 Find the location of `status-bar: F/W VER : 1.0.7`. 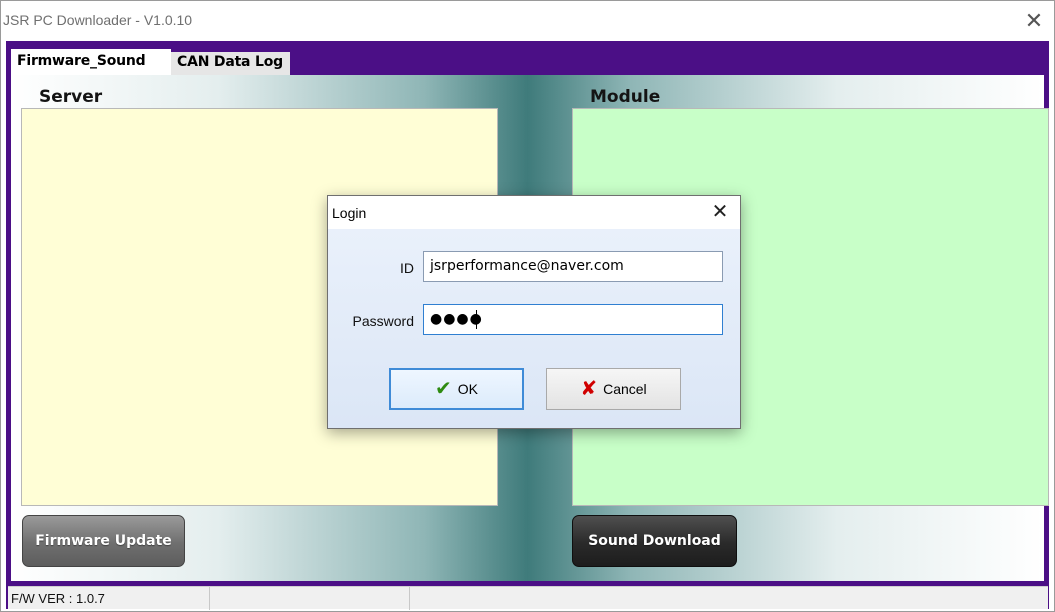

status-bar: F/W VER : 1.0.7 is located at coordinates (528, 598).